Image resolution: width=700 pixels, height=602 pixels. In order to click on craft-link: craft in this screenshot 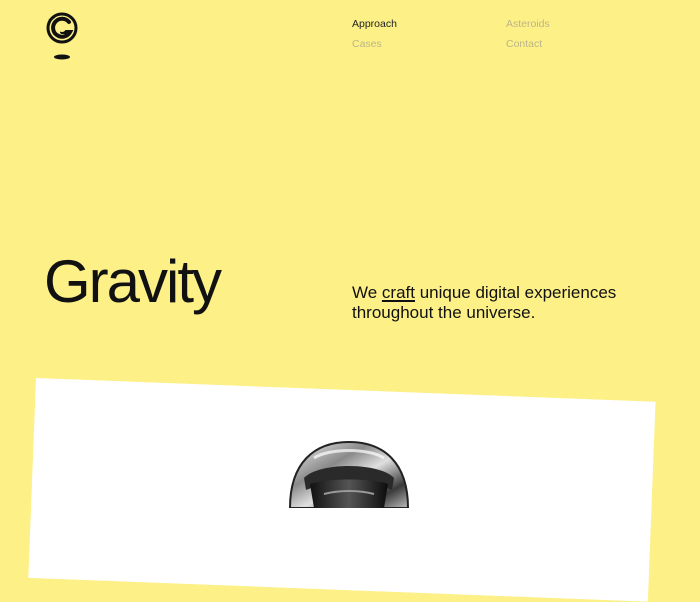, I will do `click(398, 292)`.